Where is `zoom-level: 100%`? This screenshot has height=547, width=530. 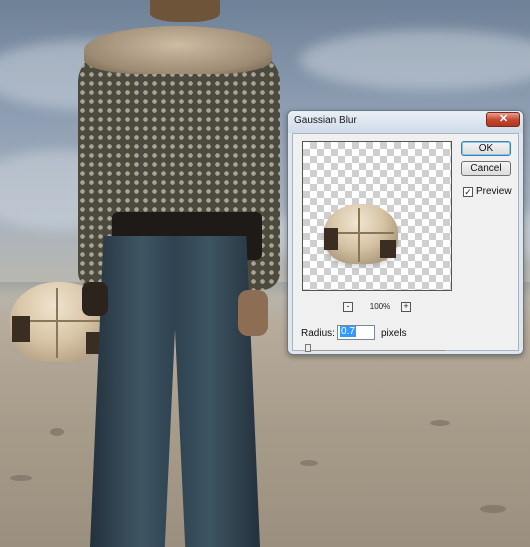 zoom-level: 100% is located at coordinates (380, 306).